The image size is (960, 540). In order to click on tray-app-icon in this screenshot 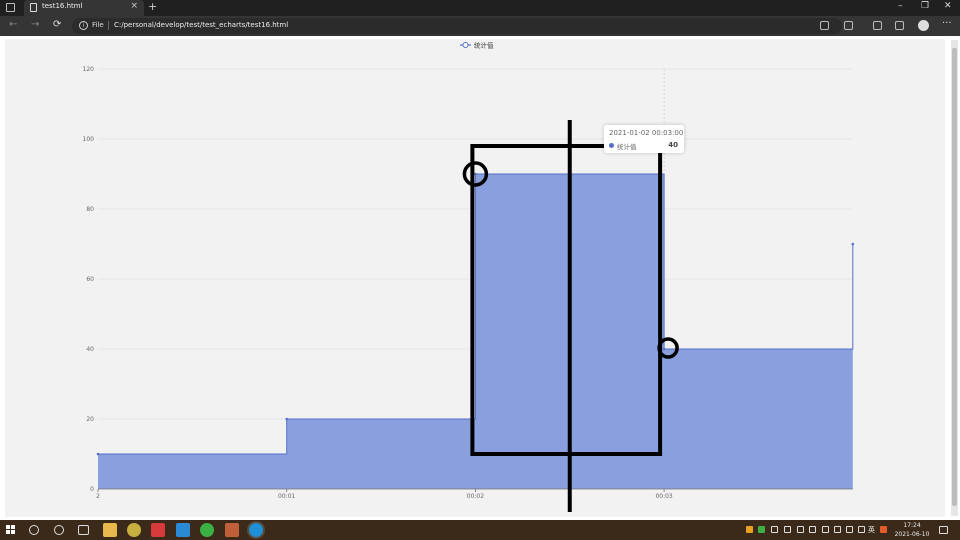, I will do `click(883, 529)`.